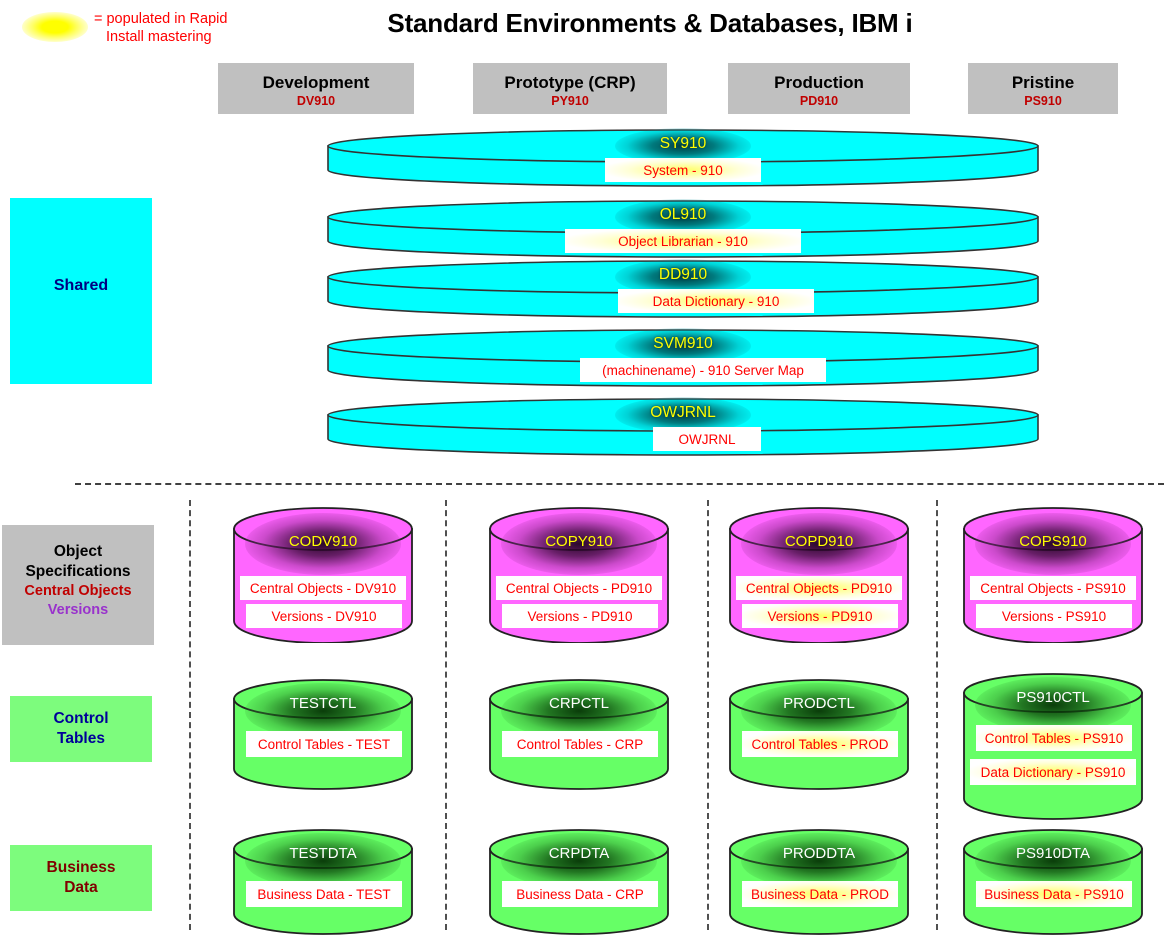 This screenshot has width=1164, height=936. What do you see at coordinates (1053, 541) in the screenshot?
I see `database-name: COPS910` at bounding box center [1053, 541].